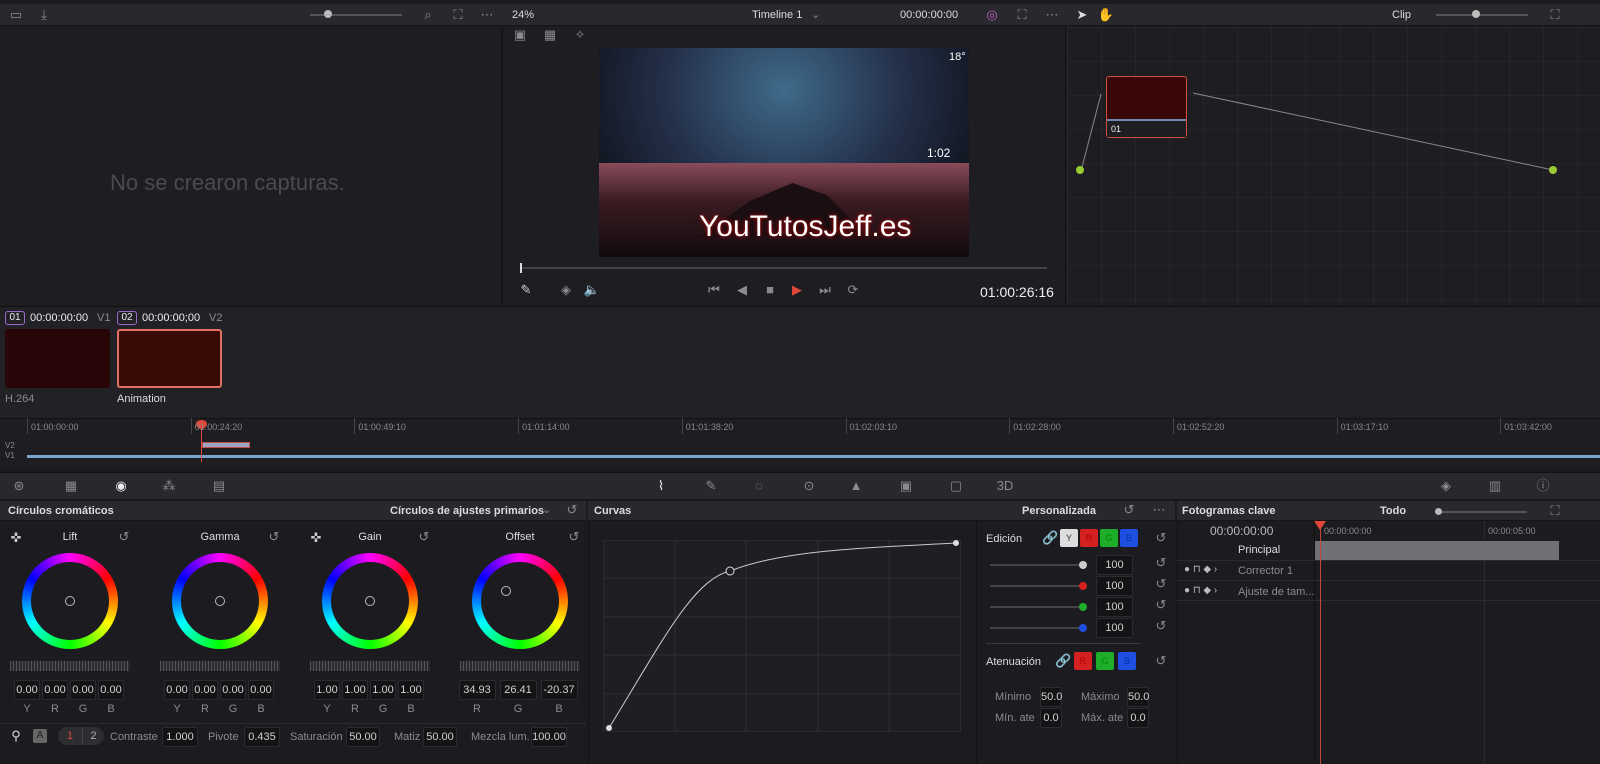 This screenshot has width=1600, height=764. Describe the element at coordinates (1320, 642) in the screenshot. I see `keyframe-playhead` at that location.